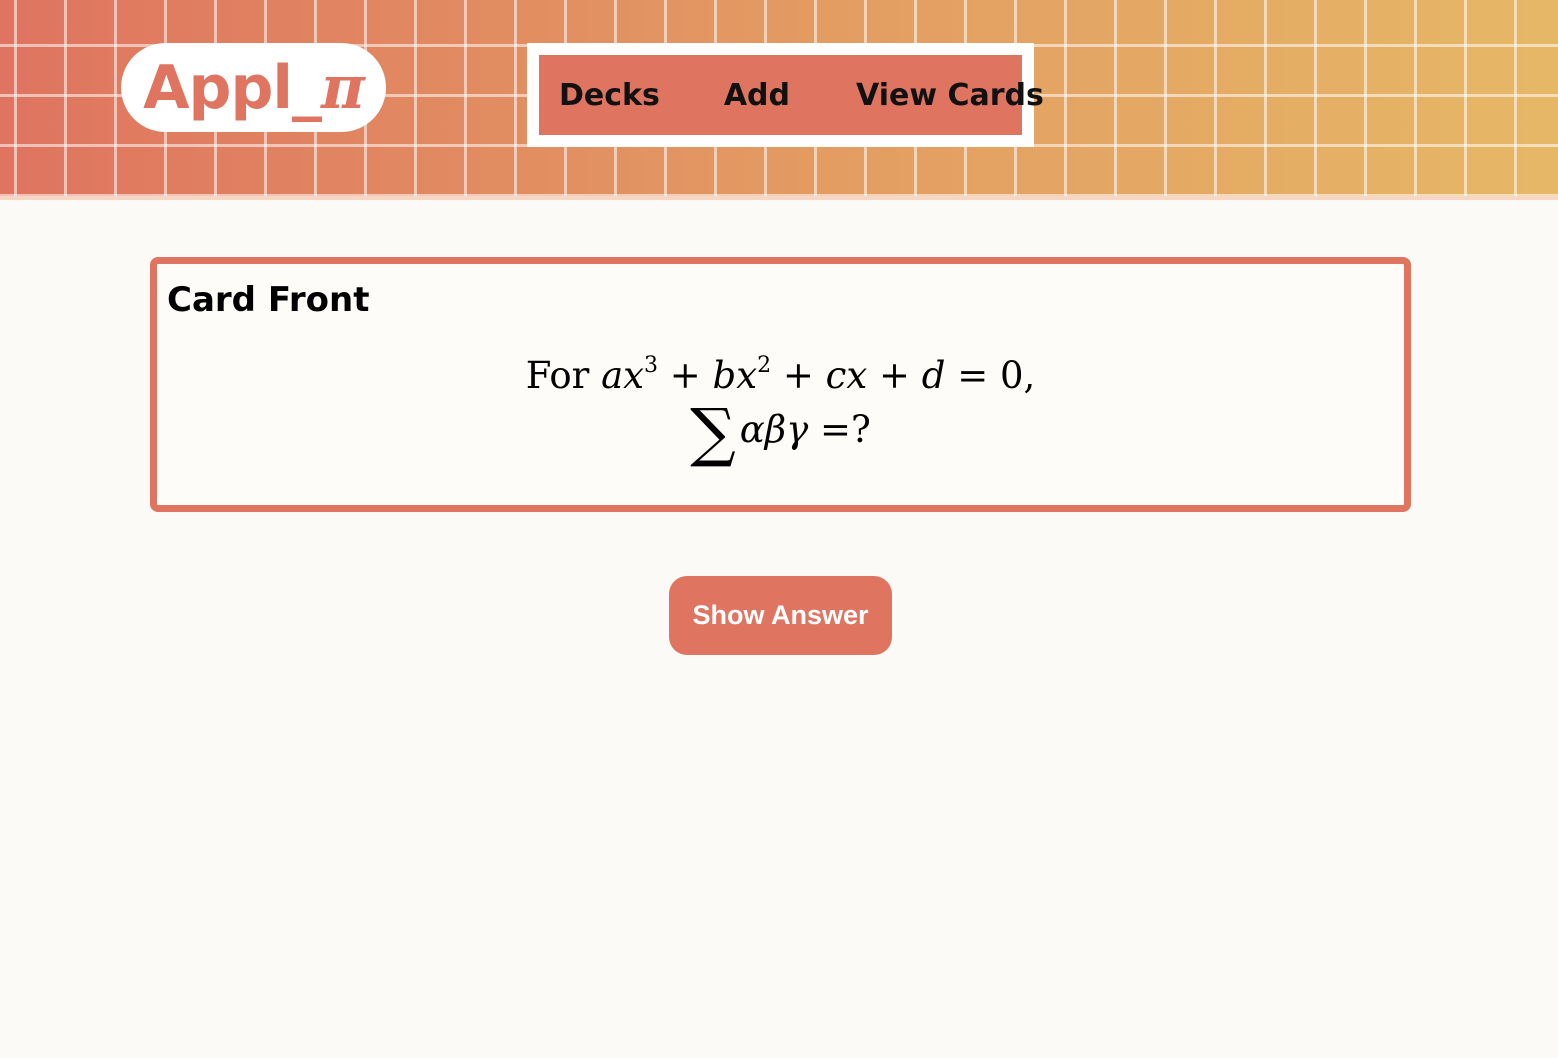 The image size is (1558, 1058). Describe the element at coordinates (780, 615) in the screenshot. I see `show-answer-button: Show Answer` at that location.